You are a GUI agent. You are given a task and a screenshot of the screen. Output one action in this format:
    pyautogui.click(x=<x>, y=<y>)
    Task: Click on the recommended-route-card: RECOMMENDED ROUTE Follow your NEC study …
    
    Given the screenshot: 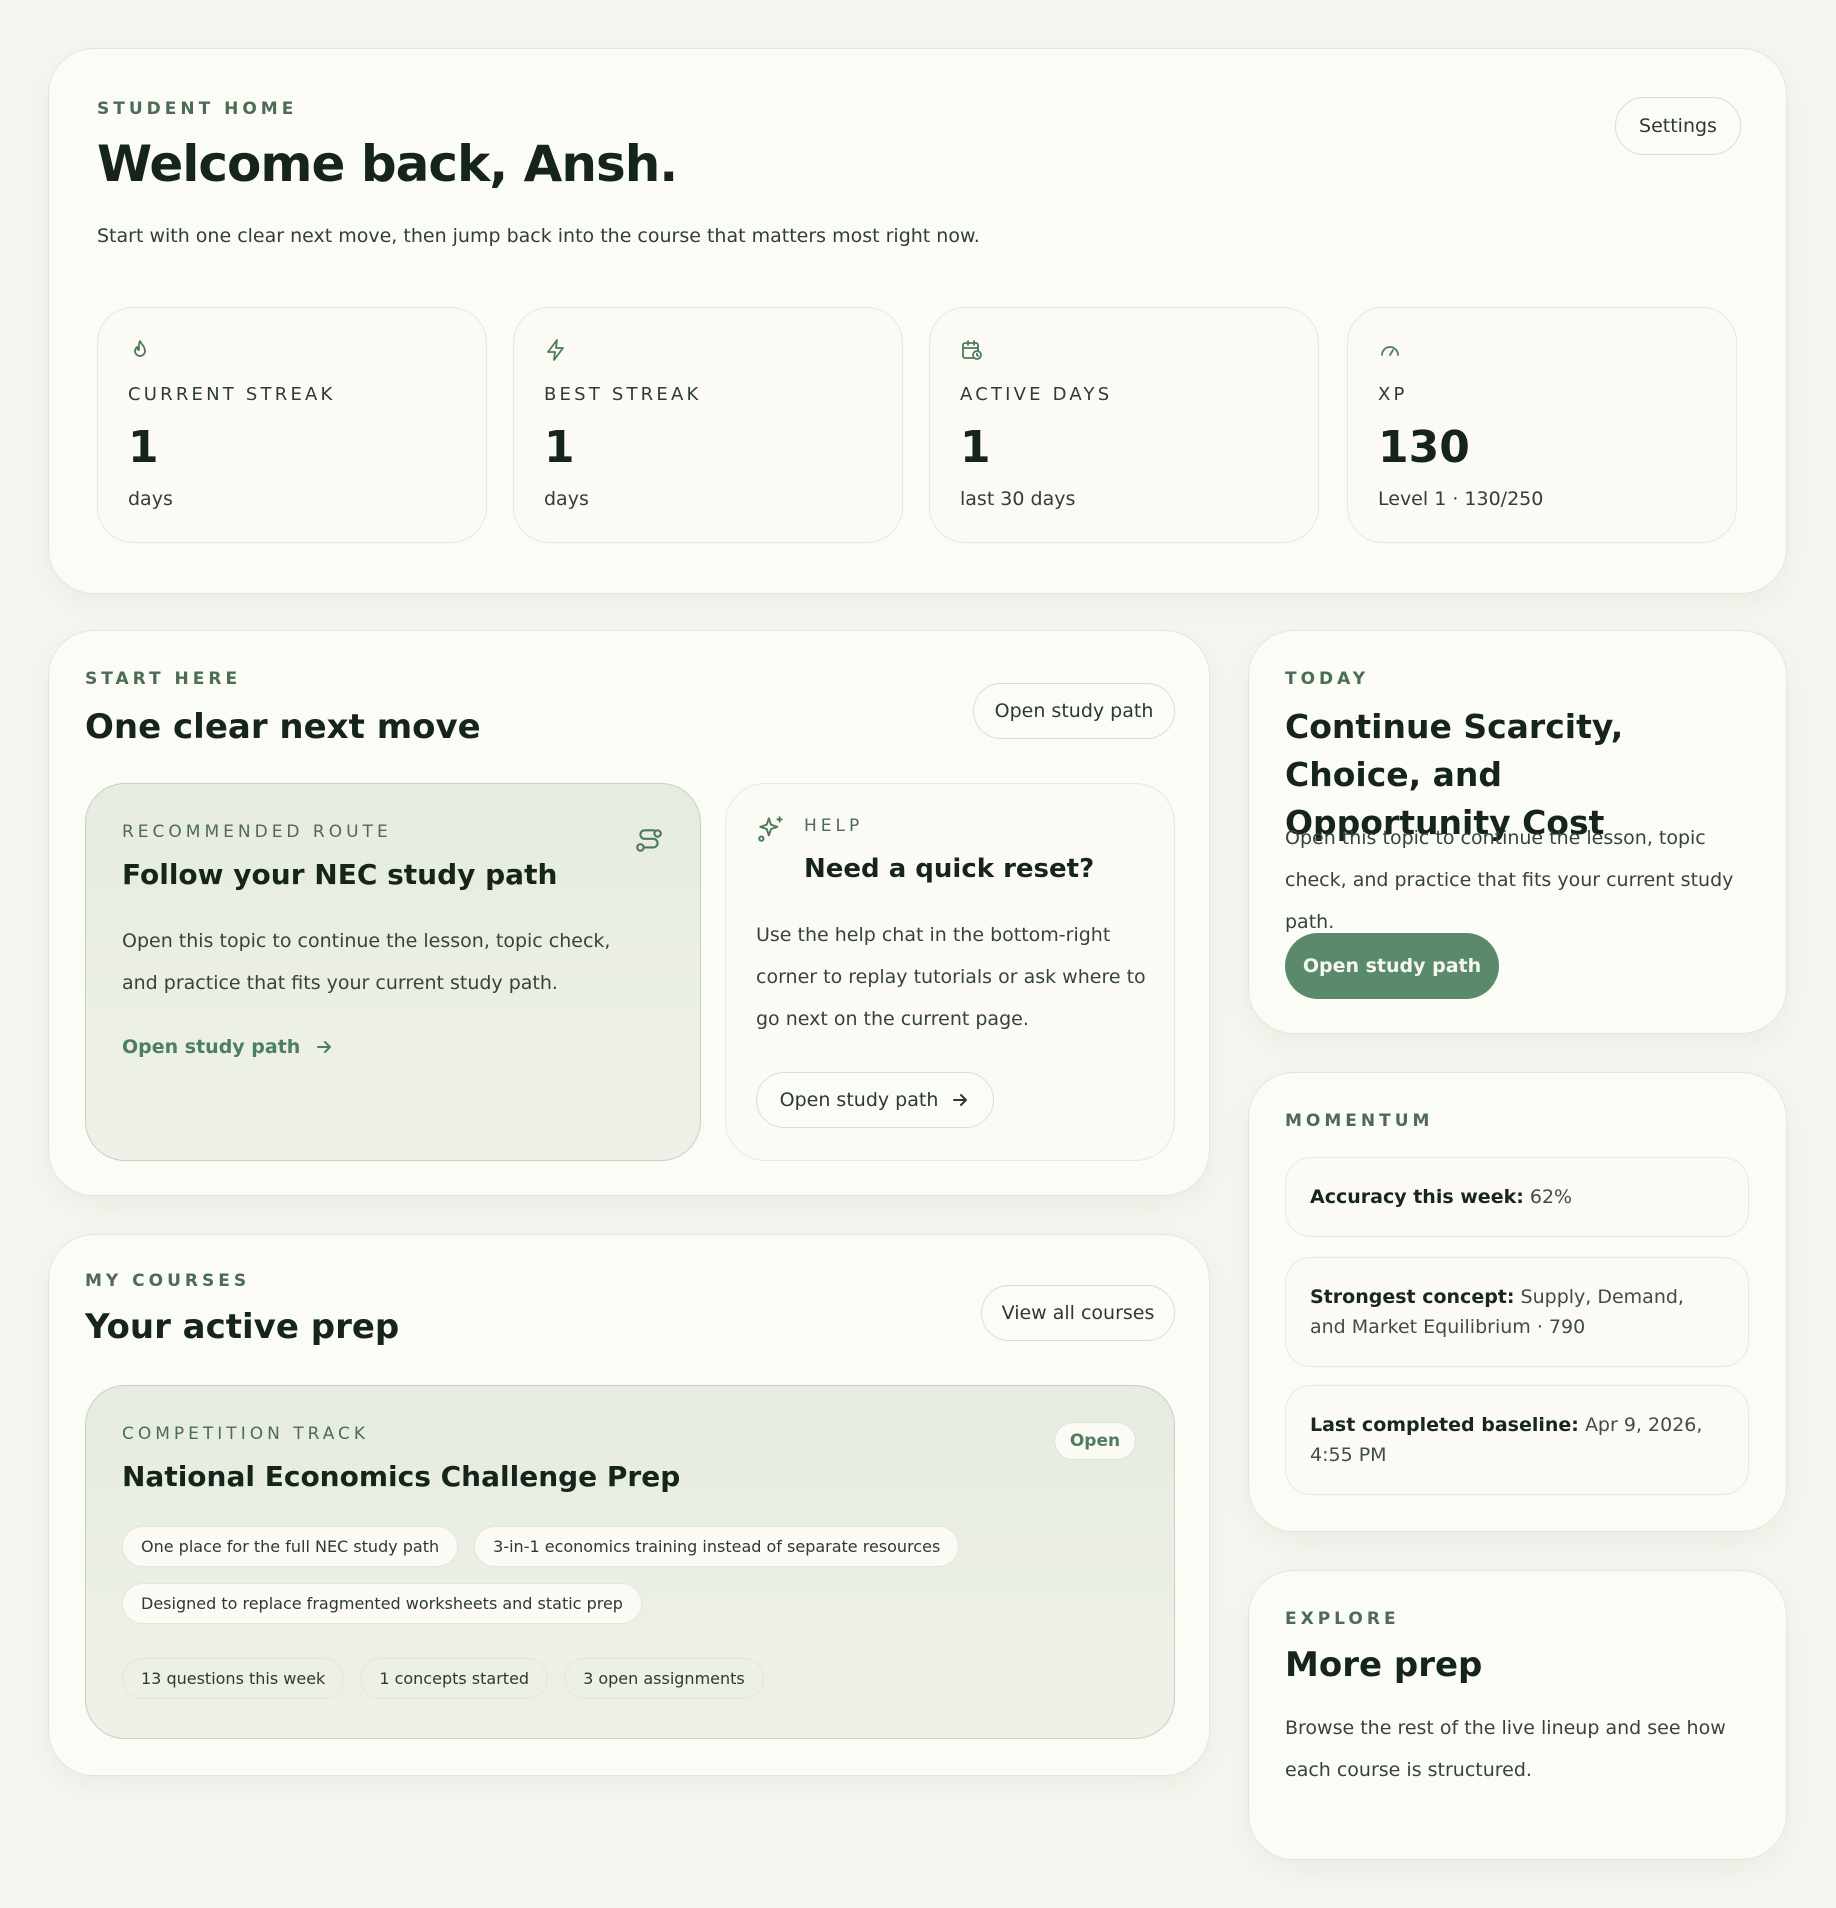 What is the action you would take?
    pyautogui.click(x=393, y=972)
    